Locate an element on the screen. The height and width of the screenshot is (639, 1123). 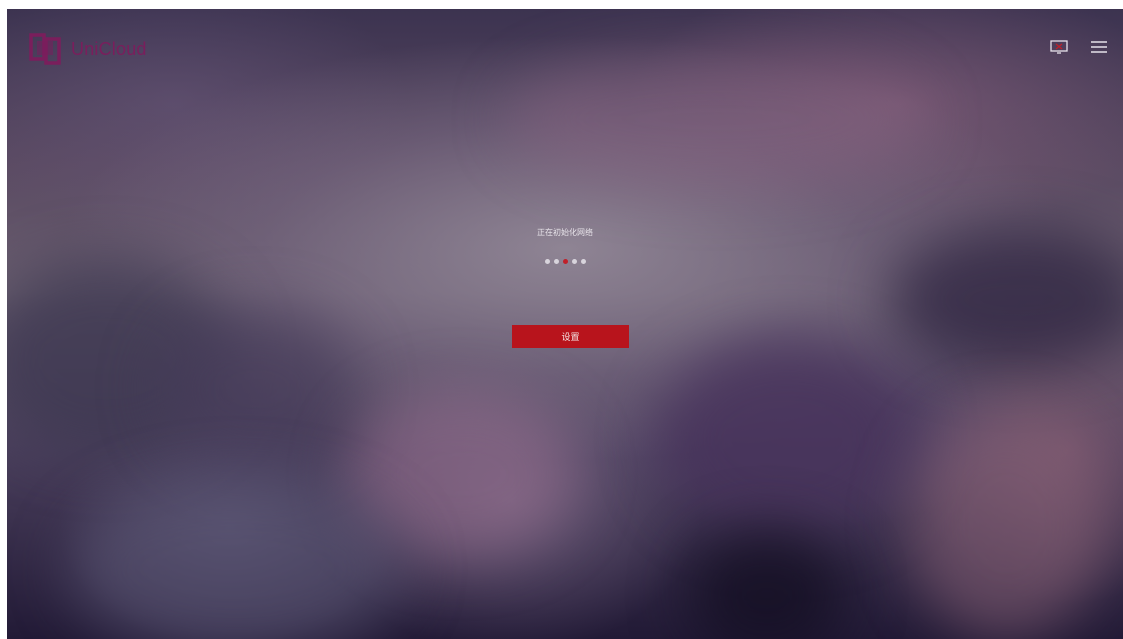
network-init-status-text: 正在初始化网络 is located at coordinates (565, 232).